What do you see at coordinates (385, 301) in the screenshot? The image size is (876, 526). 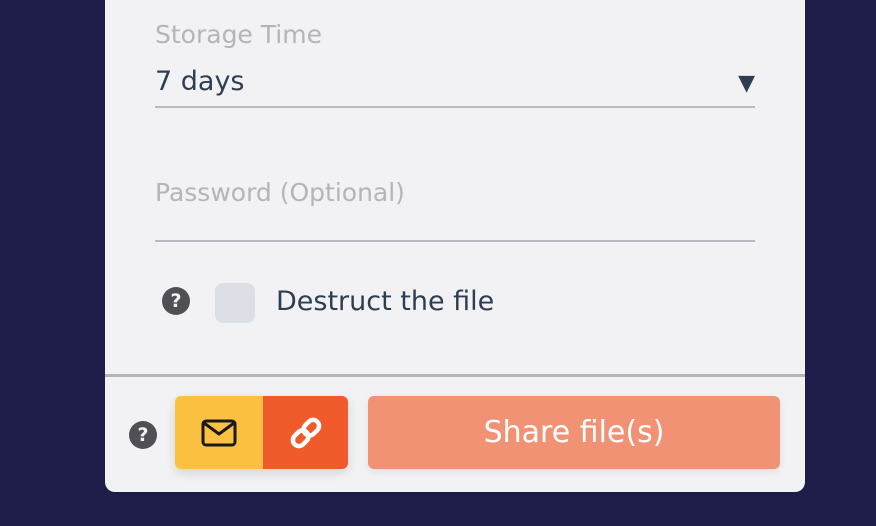 I see `destruct-label: Destruct the file` at bounding box center [385, 301].